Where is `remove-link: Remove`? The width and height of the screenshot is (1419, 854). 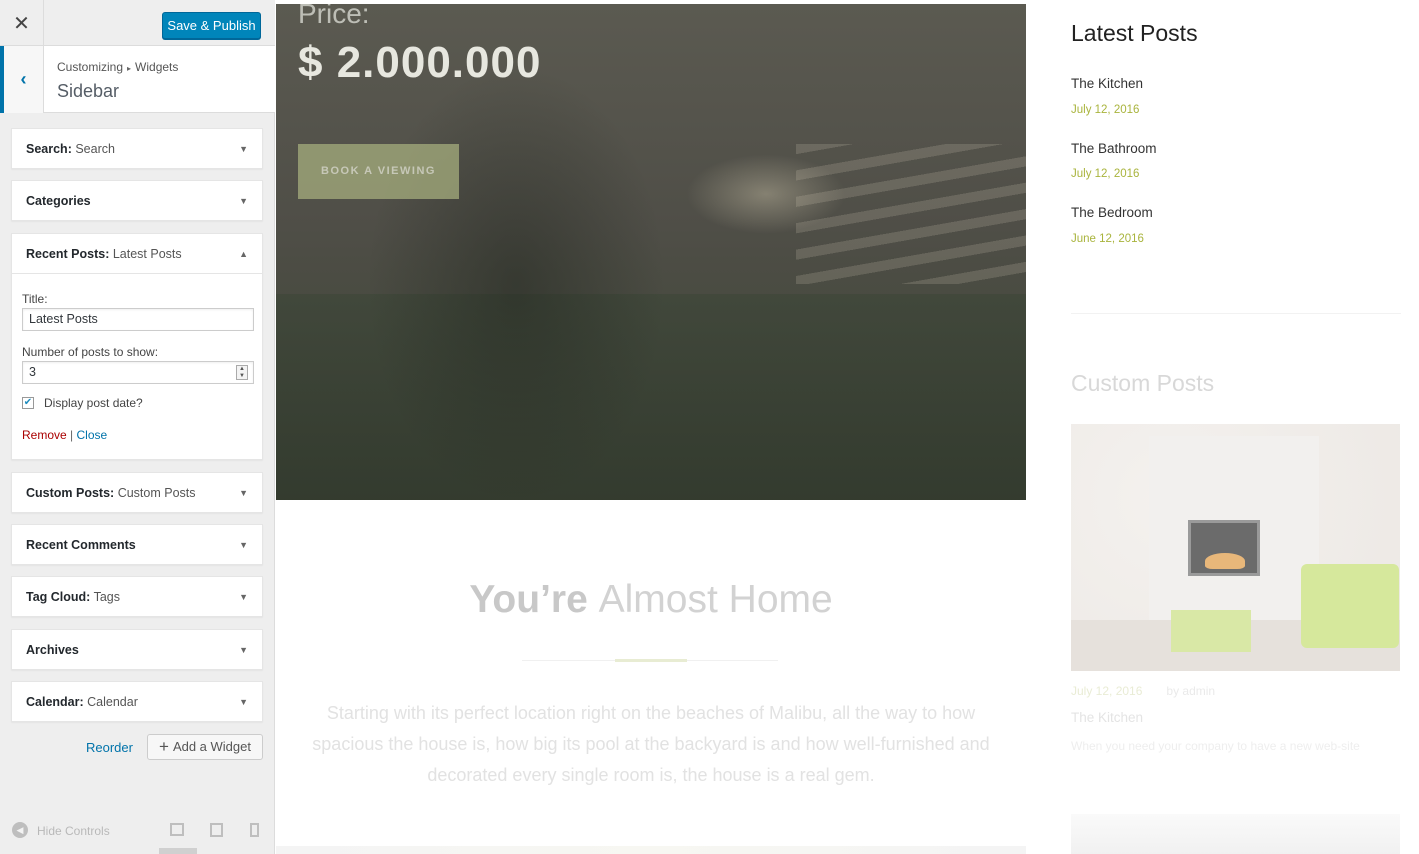 remove-link: Remove is located at coordinates (44, 435).